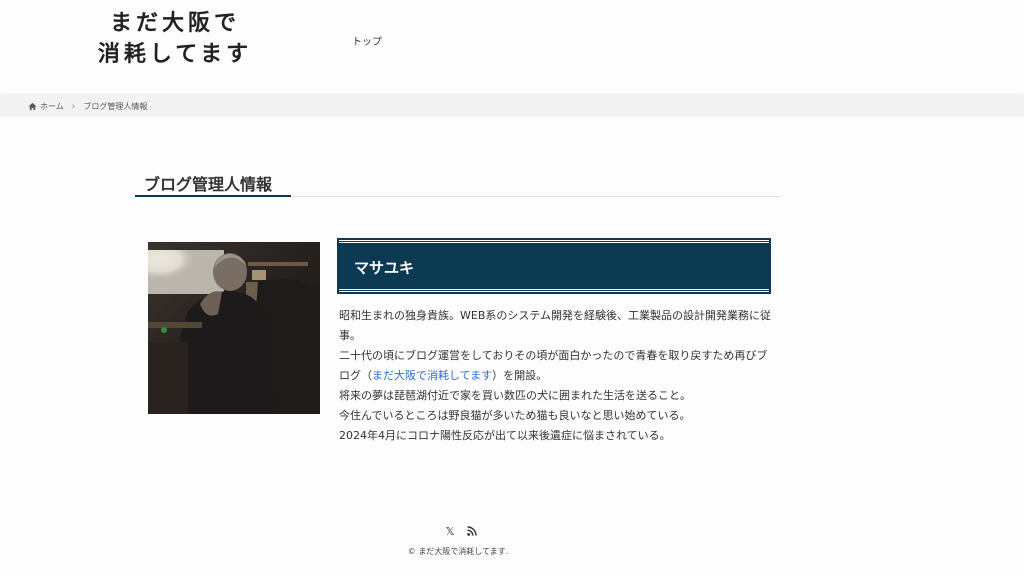 Image resolution: width=1024 pixels, height=576 pixels. What do you see at coordinates (457, 182) in the screenshot?
I see `page-title-block: ブログ管理人情報` at bounding box center [457, 182].